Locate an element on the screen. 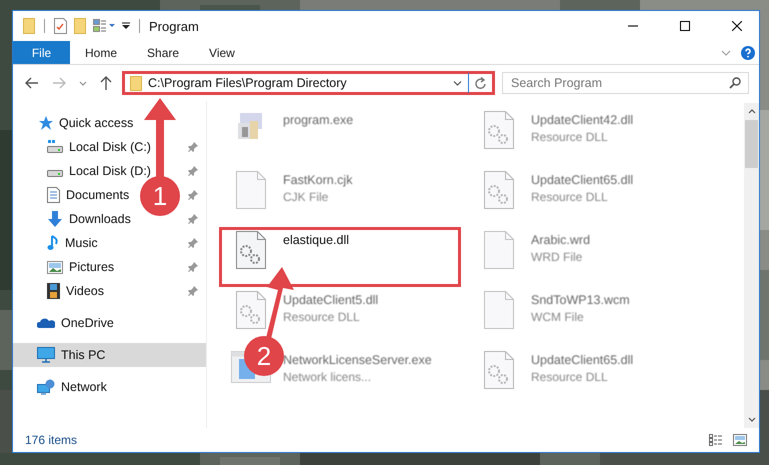 The height and width of the screenshot is (465, 769). nav-item: Music is located at coordinates (59, 243).